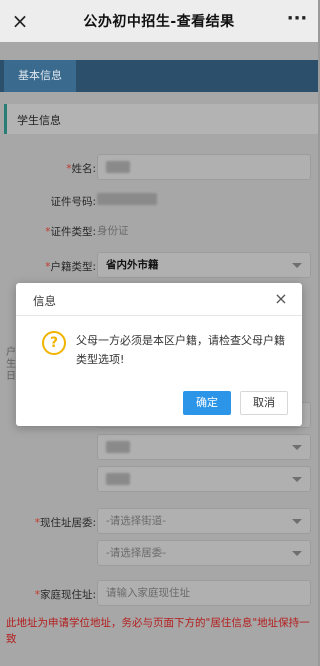 This screenshot has width=320, height=666. I want to click on ok-button: 确定, so click(207, 403).